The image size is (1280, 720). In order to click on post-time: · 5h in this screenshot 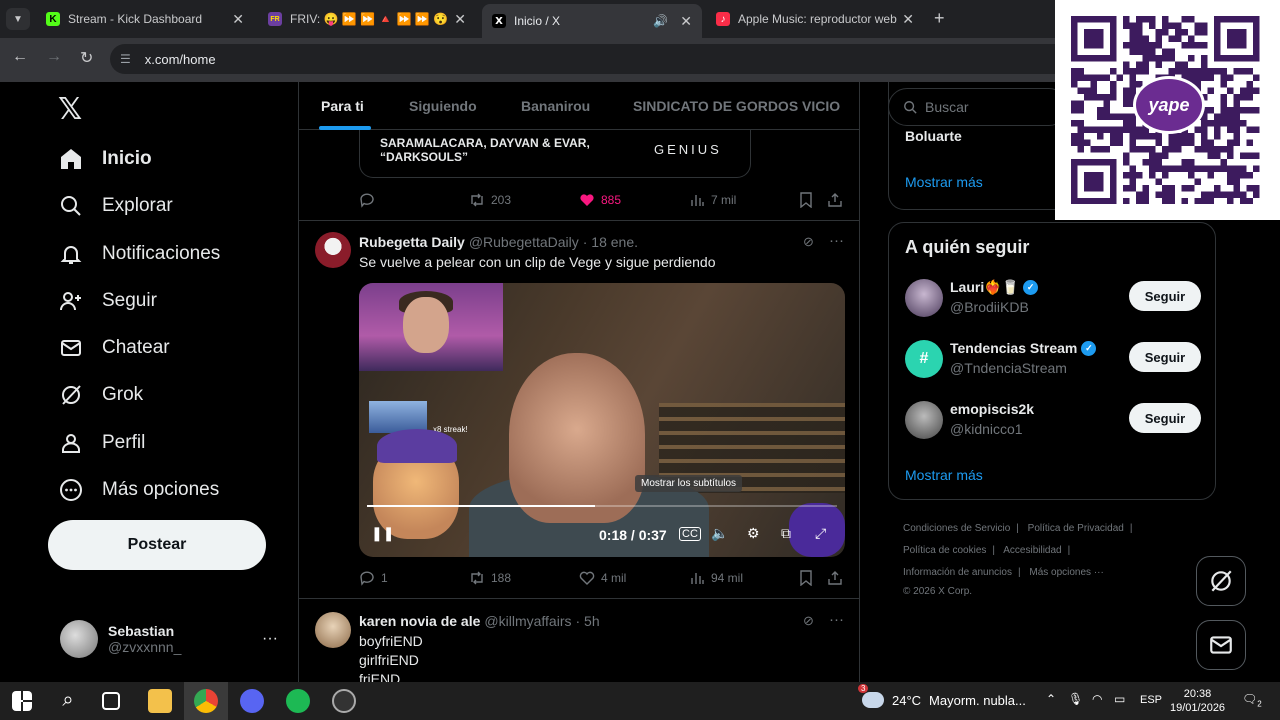, I will do `click(587, 621)`.